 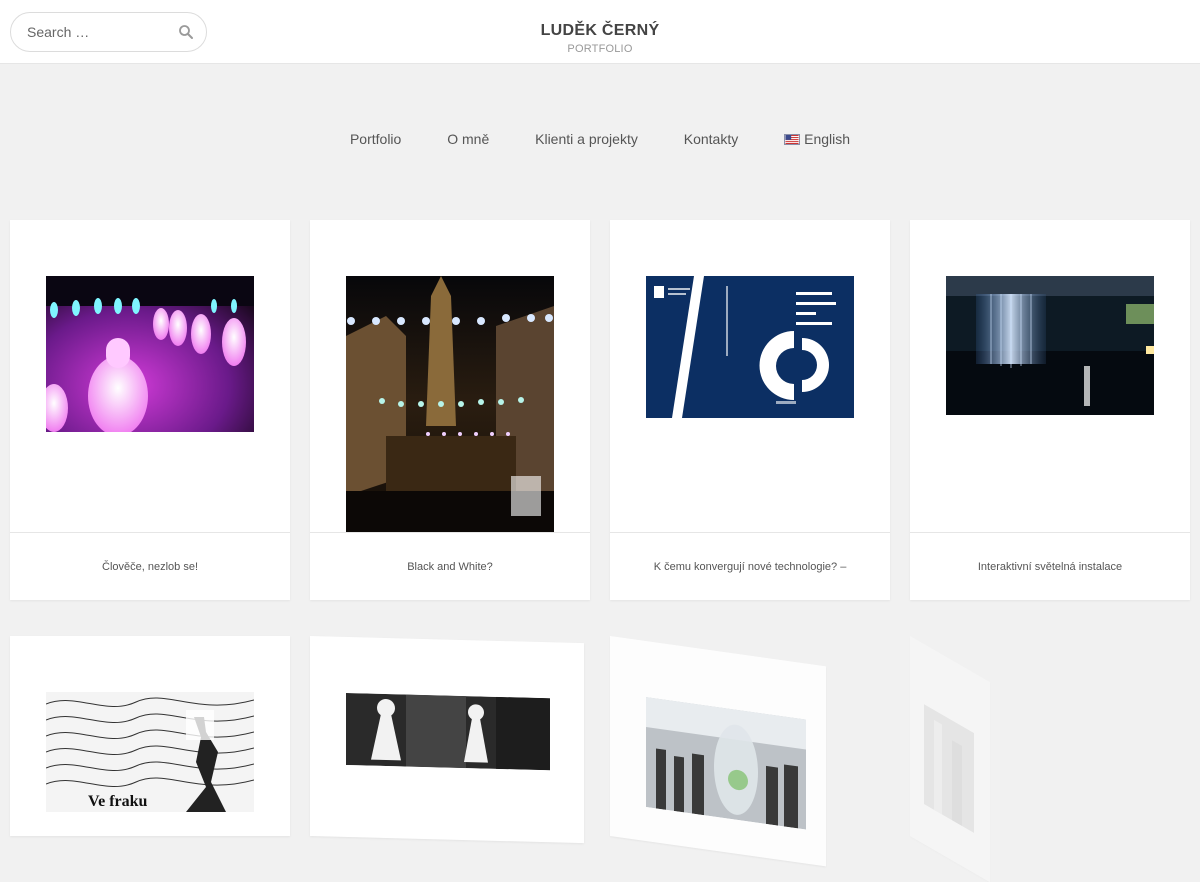 I want to click on nav-item-english: English, so click(x=817, y=139).